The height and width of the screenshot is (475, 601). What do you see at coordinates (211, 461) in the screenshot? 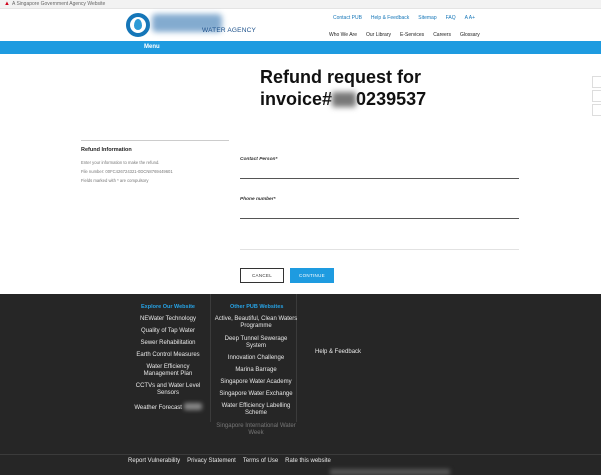
I see `privacy-statement-link: Privacy Statement` at bounding box center [211, 461].